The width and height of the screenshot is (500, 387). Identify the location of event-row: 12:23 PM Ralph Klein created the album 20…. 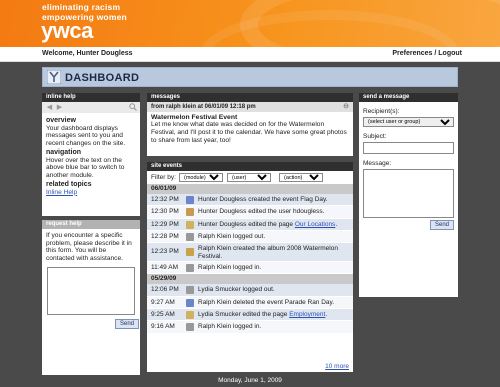
(250, 253).